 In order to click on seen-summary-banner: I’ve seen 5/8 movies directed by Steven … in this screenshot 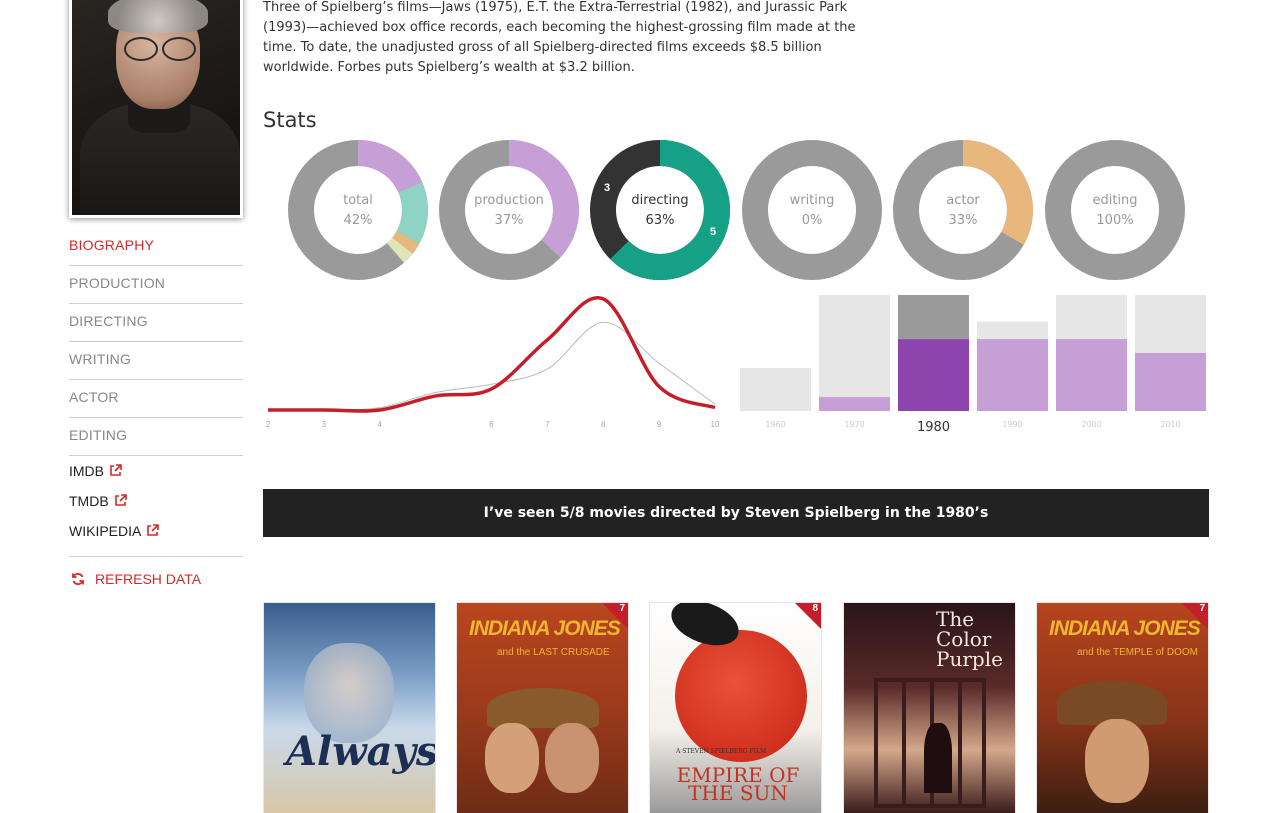, I will do `click(736, 513)`.